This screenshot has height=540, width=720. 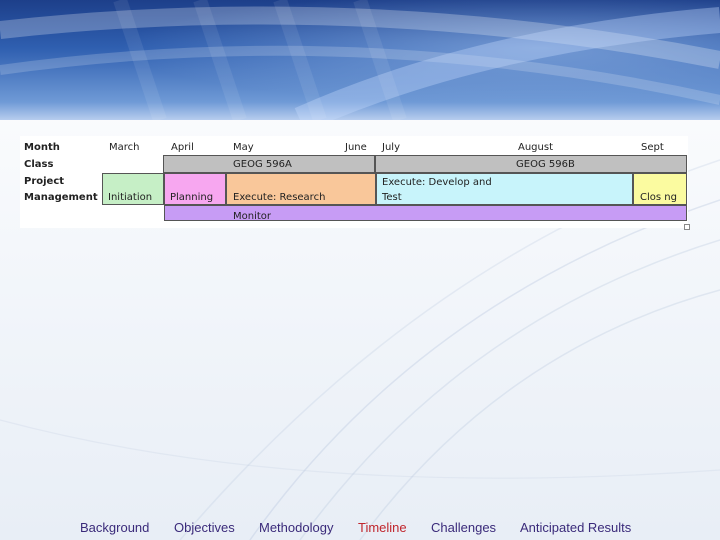 What do you see at coordinates (182, 147) in the screenshot?
I see `month-april: April` at bounding box center [182, 147].